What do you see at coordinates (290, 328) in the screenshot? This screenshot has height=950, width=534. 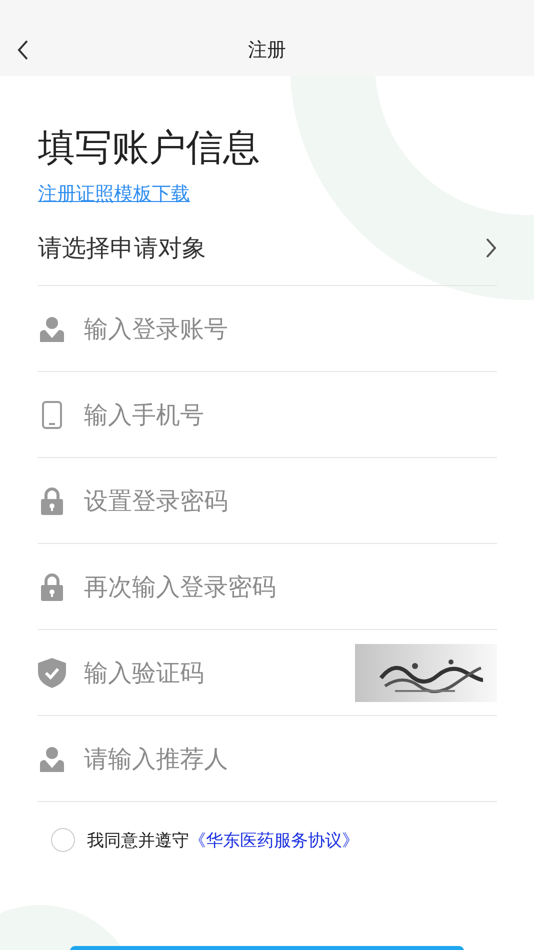 I see `text-field: 输入登录账号` at bounding box center [290, 328].